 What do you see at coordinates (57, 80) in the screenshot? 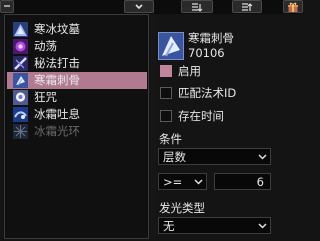
I see `list-item-label: 寒霜刺骨` at bounding box center [57, 80].